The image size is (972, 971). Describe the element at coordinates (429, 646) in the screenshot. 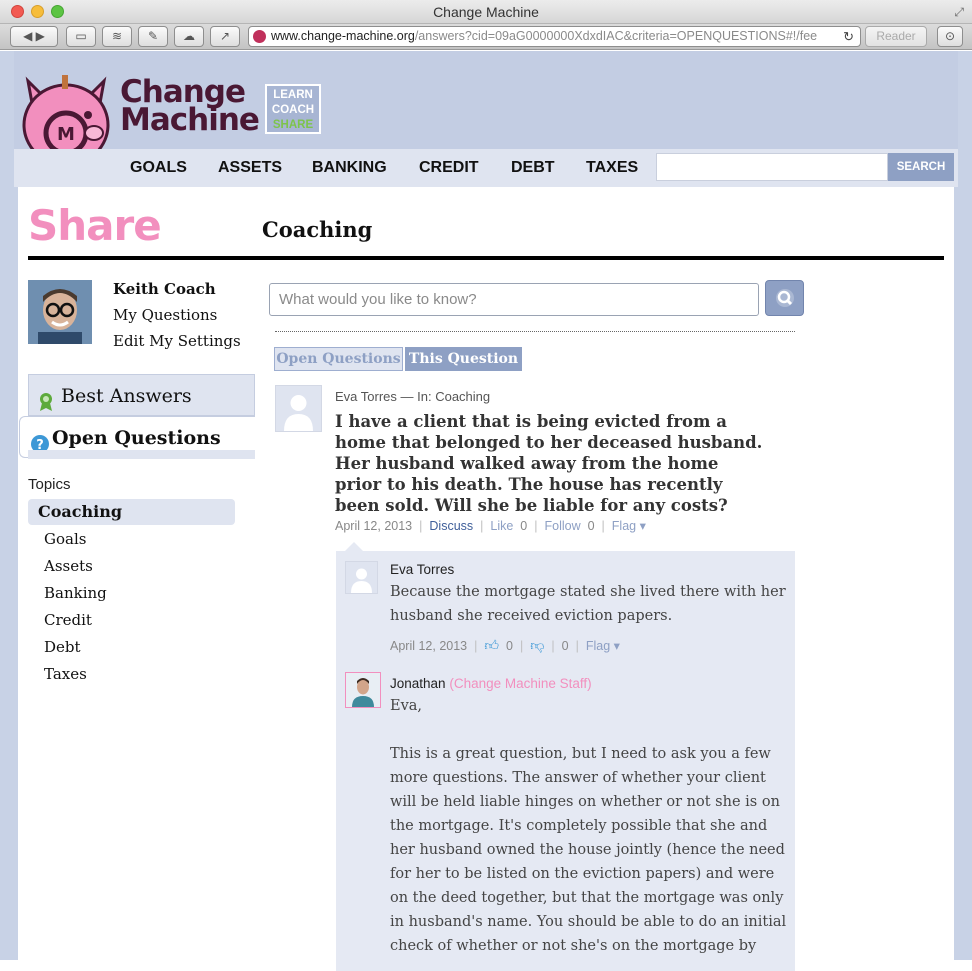

I see `answer-date: April 12, 2013` at that location.